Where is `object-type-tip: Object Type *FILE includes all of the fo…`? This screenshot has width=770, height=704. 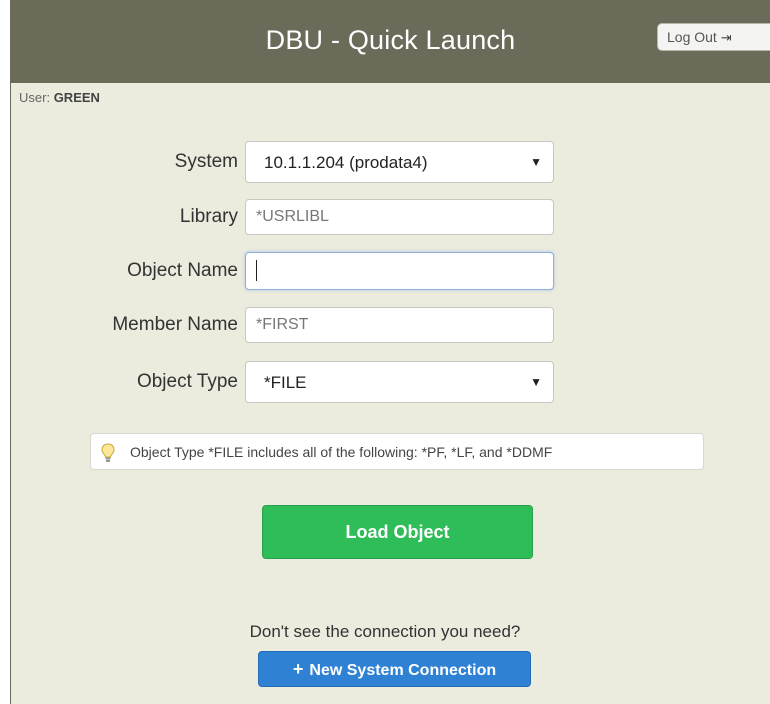 object-type-tip: Object Type *FILE includes all of the fo… is located at coordinates (397, 451).